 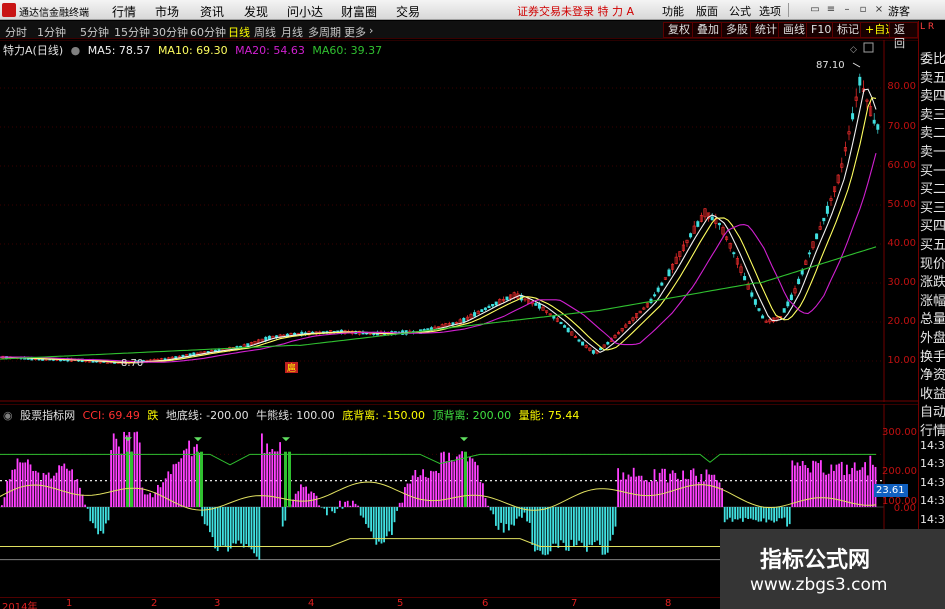 What do you see at coordinates (740, 11) in the screenshot?
I see `menu-item-formula: 公式` at bounding box center [740, 11].